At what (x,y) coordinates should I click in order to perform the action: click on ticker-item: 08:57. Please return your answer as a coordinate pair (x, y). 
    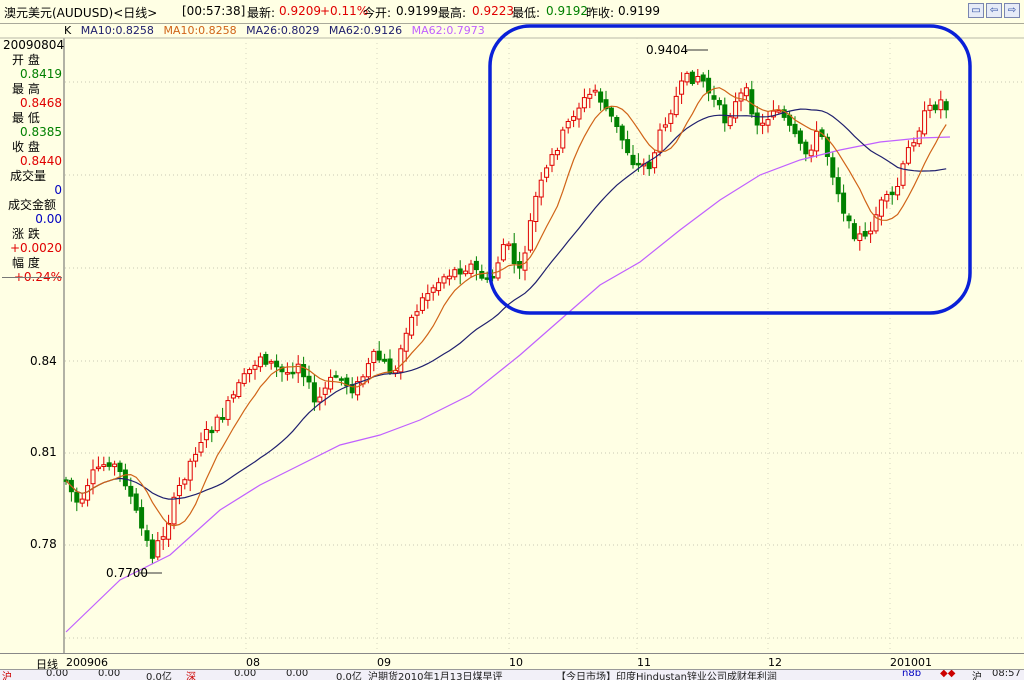
    Looking at the image, I should click on (1006, 674).